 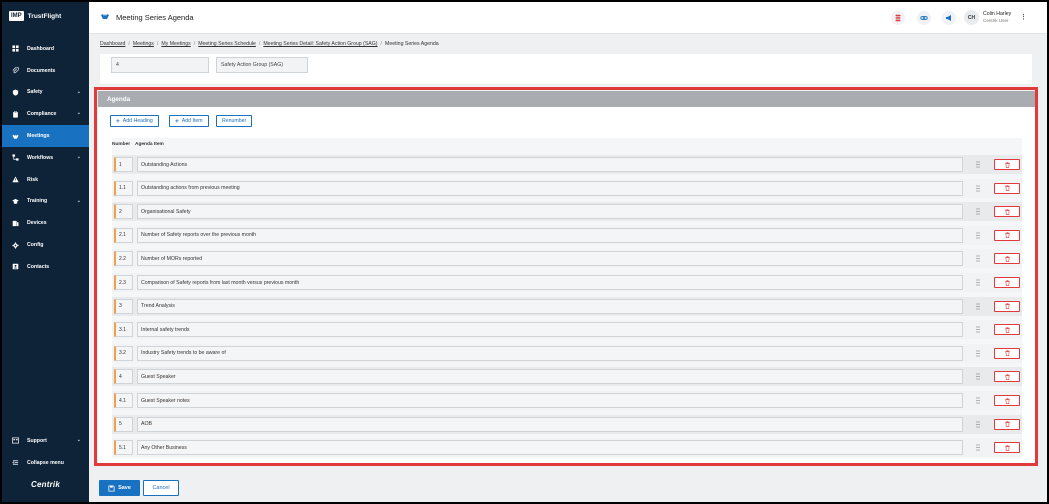 What do you see at coordinates (41, 48) in the screenshot?
I see `sidebar-item-label: Dashboard` at bounding box center [41, 48].